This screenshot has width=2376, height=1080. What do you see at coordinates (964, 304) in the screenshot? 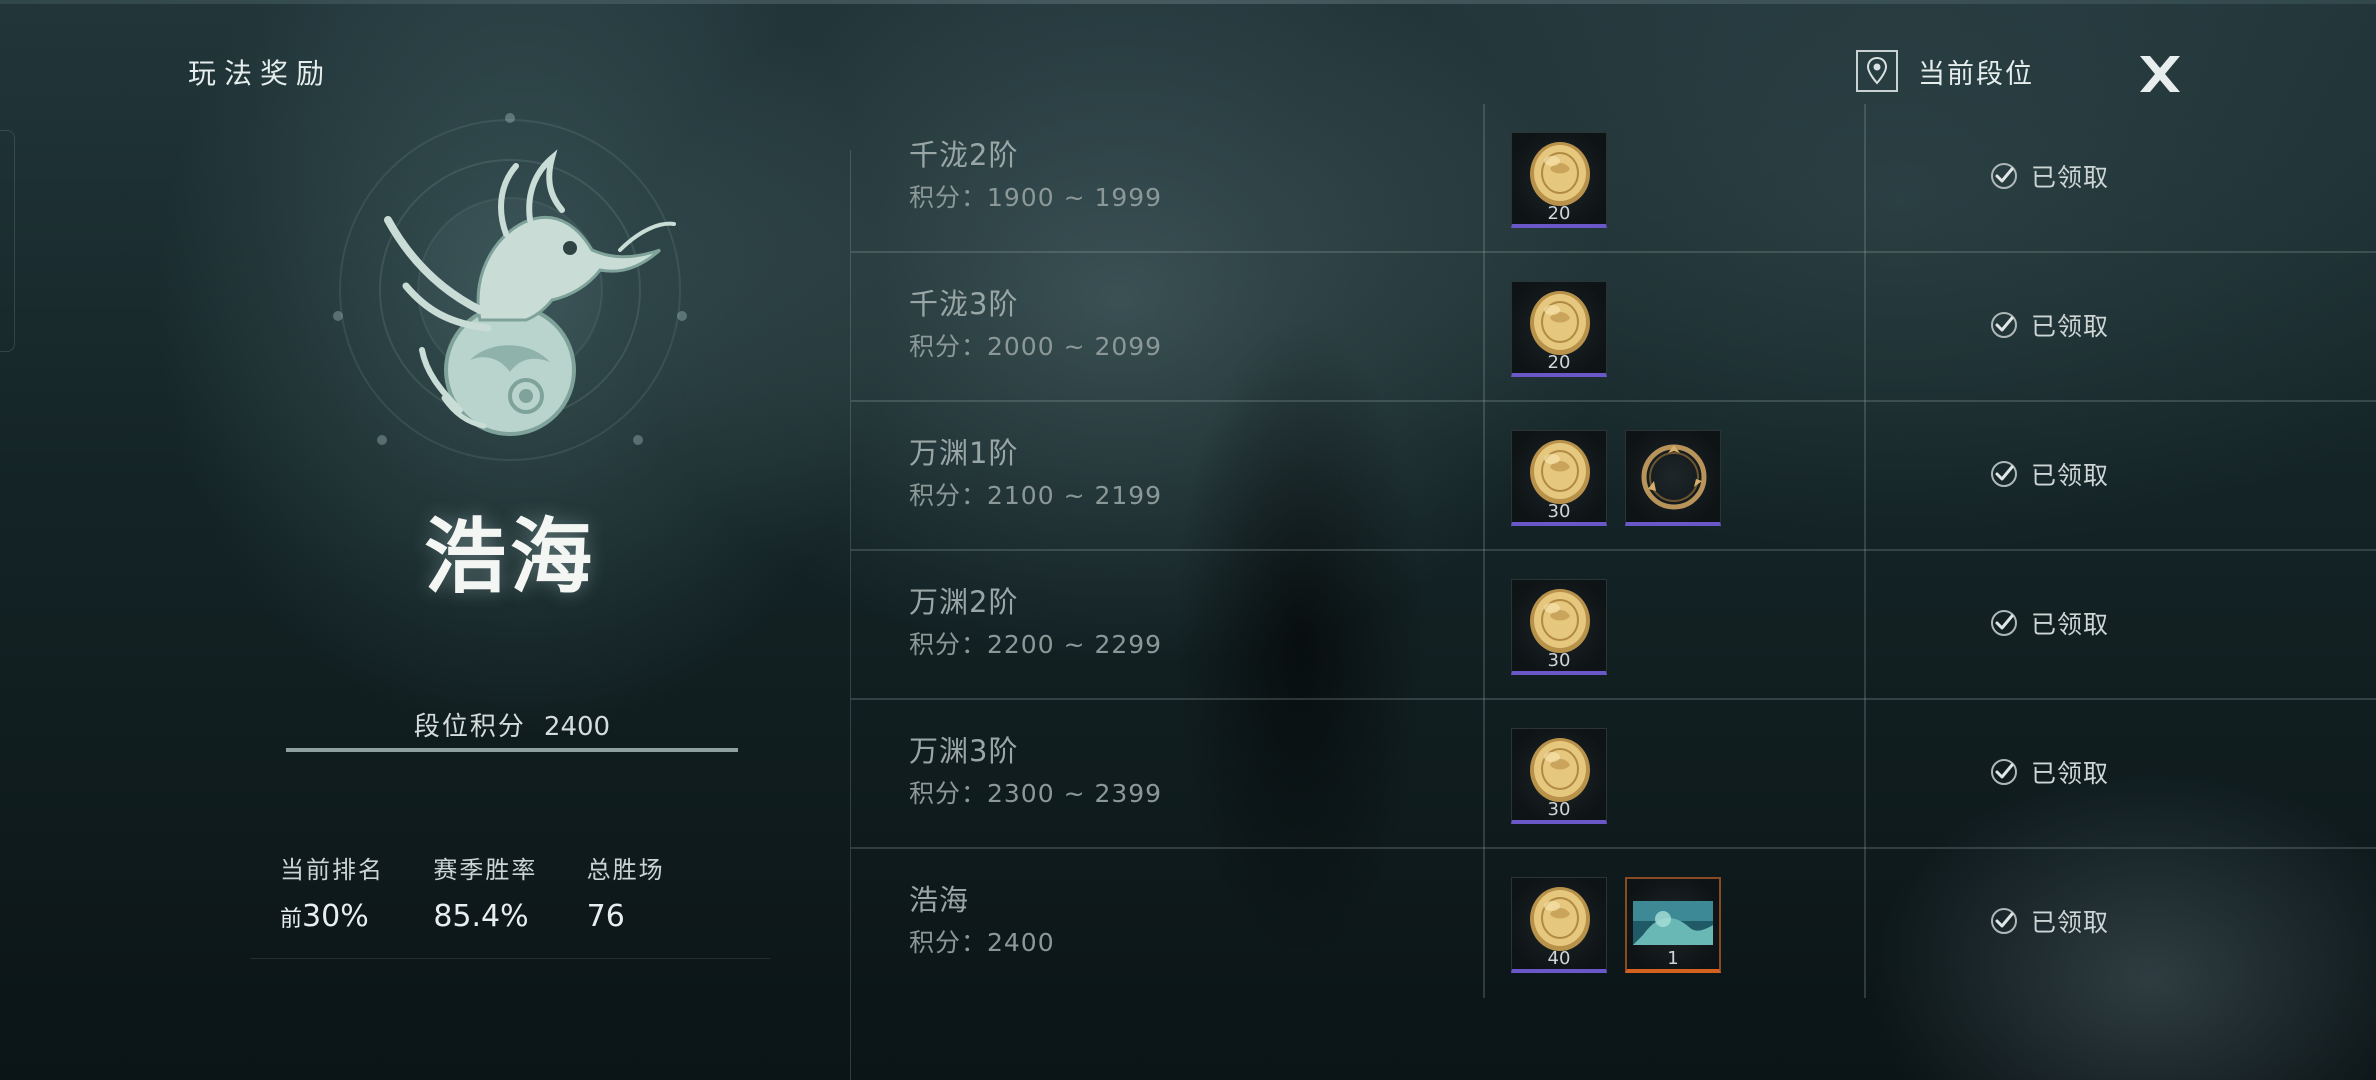
I see `reward-tier-name: 千泷3阶` at bounding box center [964, 304].